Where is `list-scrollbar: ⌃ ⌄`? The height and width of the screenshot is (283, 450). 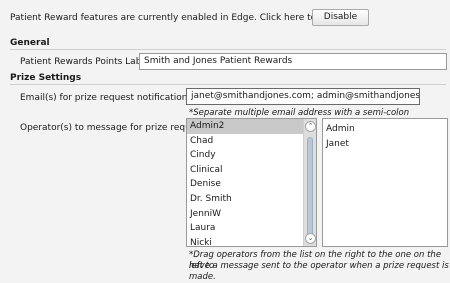 list-scrollbar: ⌃ ⌄ is located at coordinates (309, 182).